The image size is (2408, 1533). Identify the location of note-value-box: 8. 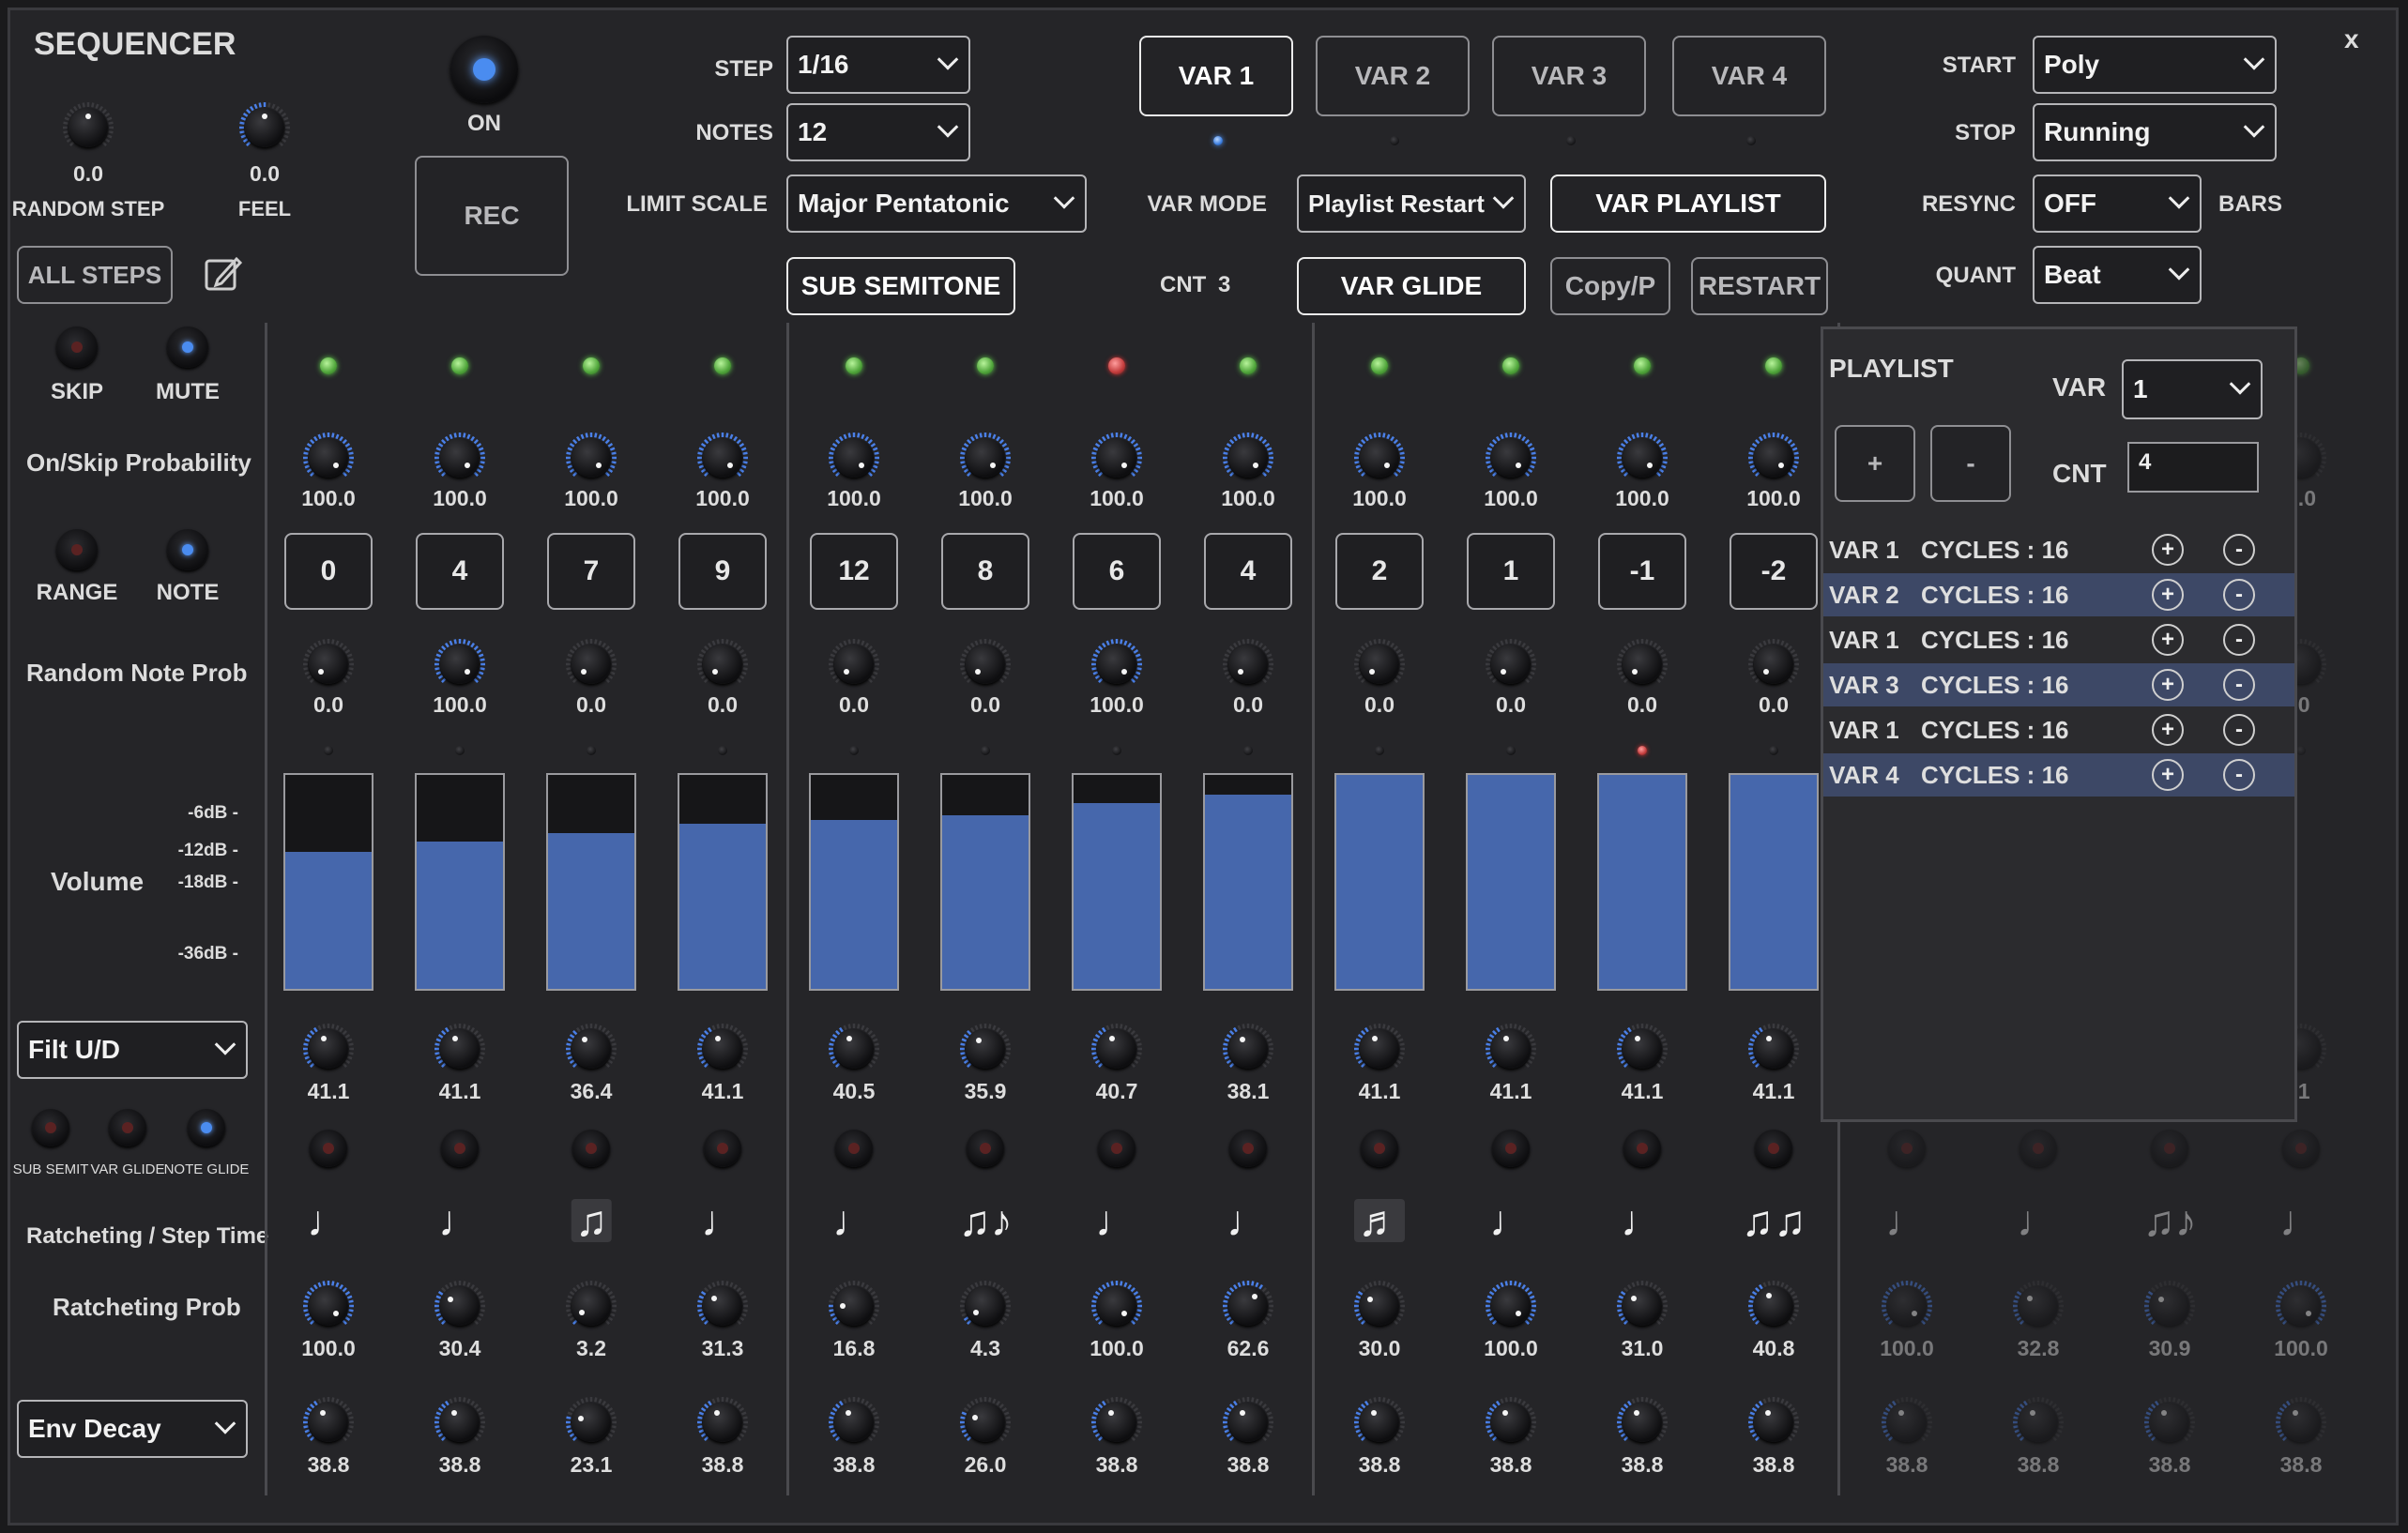
(985, 572).